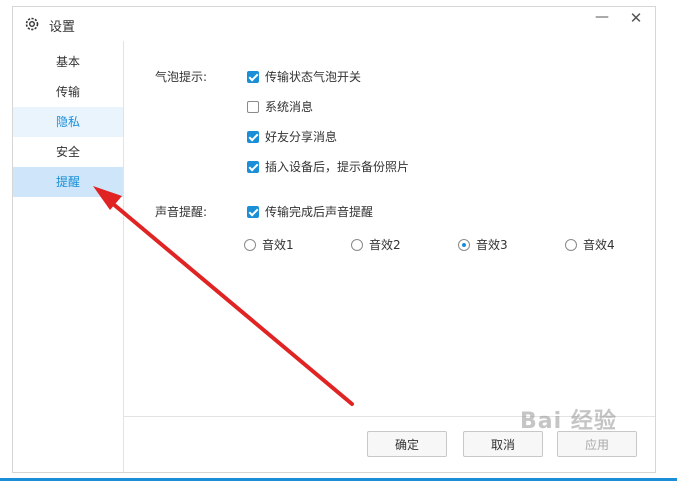 The width and height of the screenshot is (677, 481). What do you see at coordinates (68, 256) in the screenshot?
I see `settings-sidebar: 基本 传输 隐私 安全 提醒` at bounding box center [68, 256].